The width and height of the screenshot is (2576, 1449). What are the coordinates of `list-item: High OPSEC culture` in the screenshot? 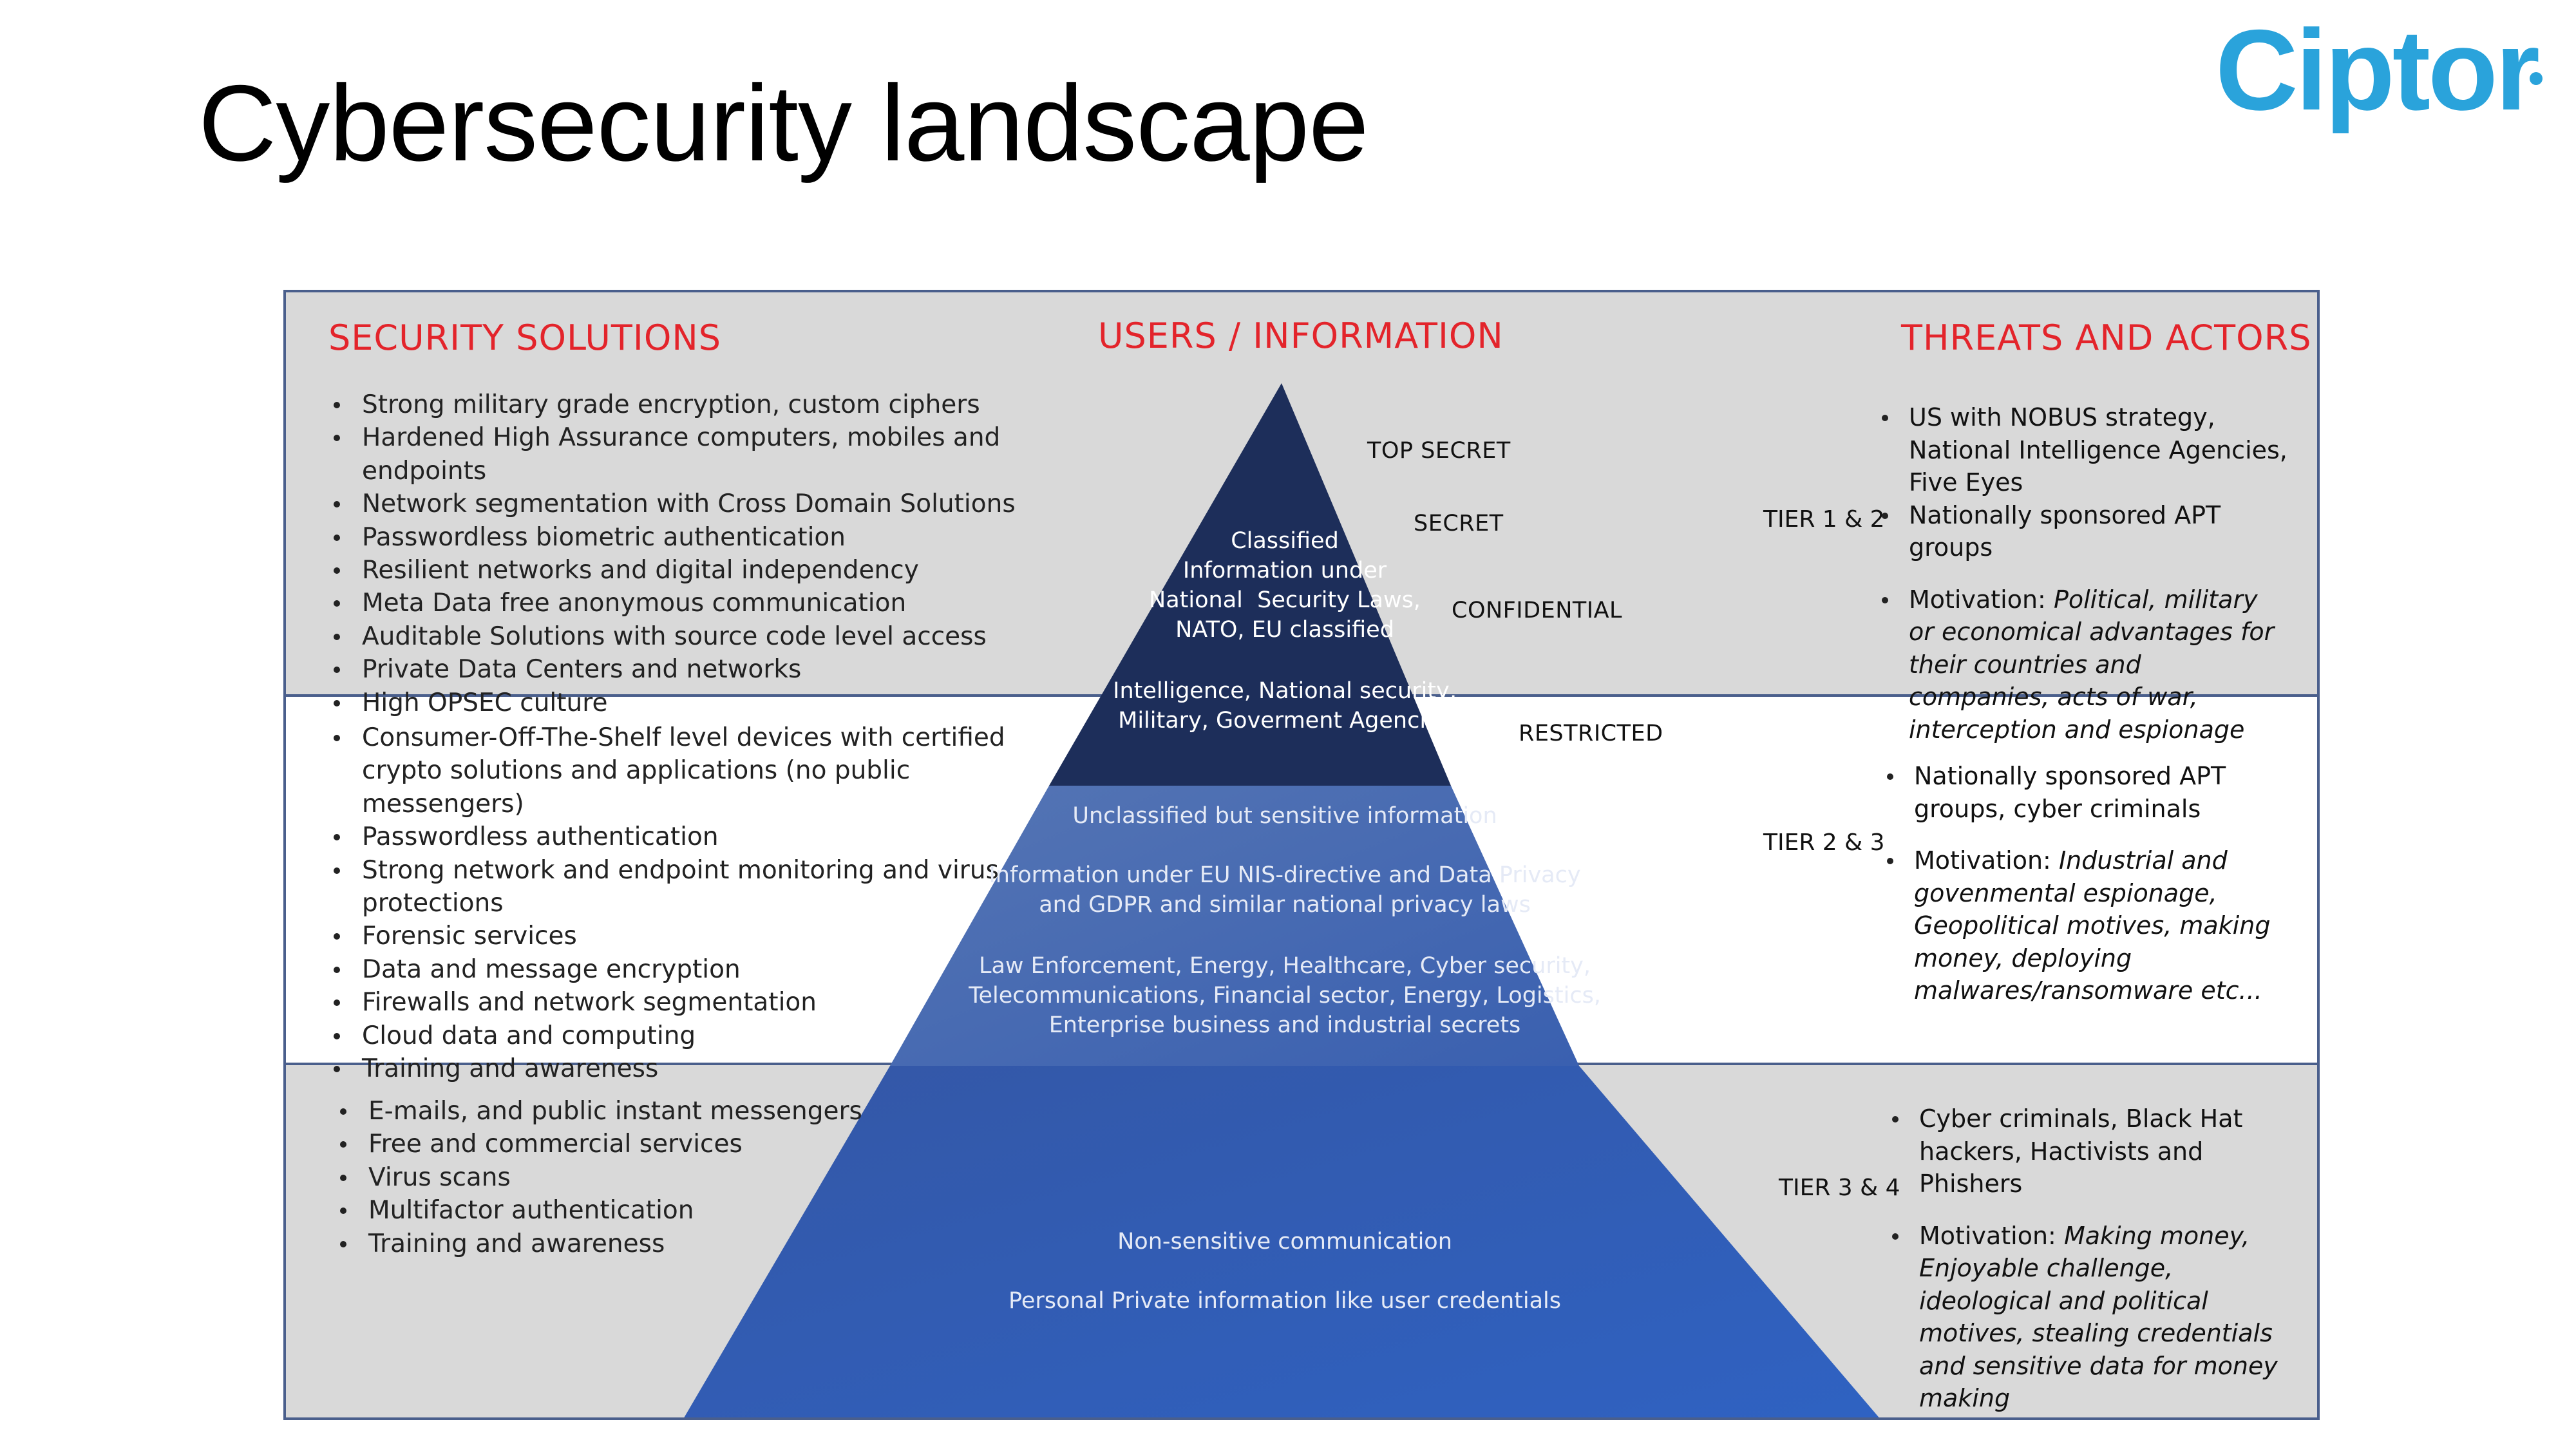 It's located at (715, 703).